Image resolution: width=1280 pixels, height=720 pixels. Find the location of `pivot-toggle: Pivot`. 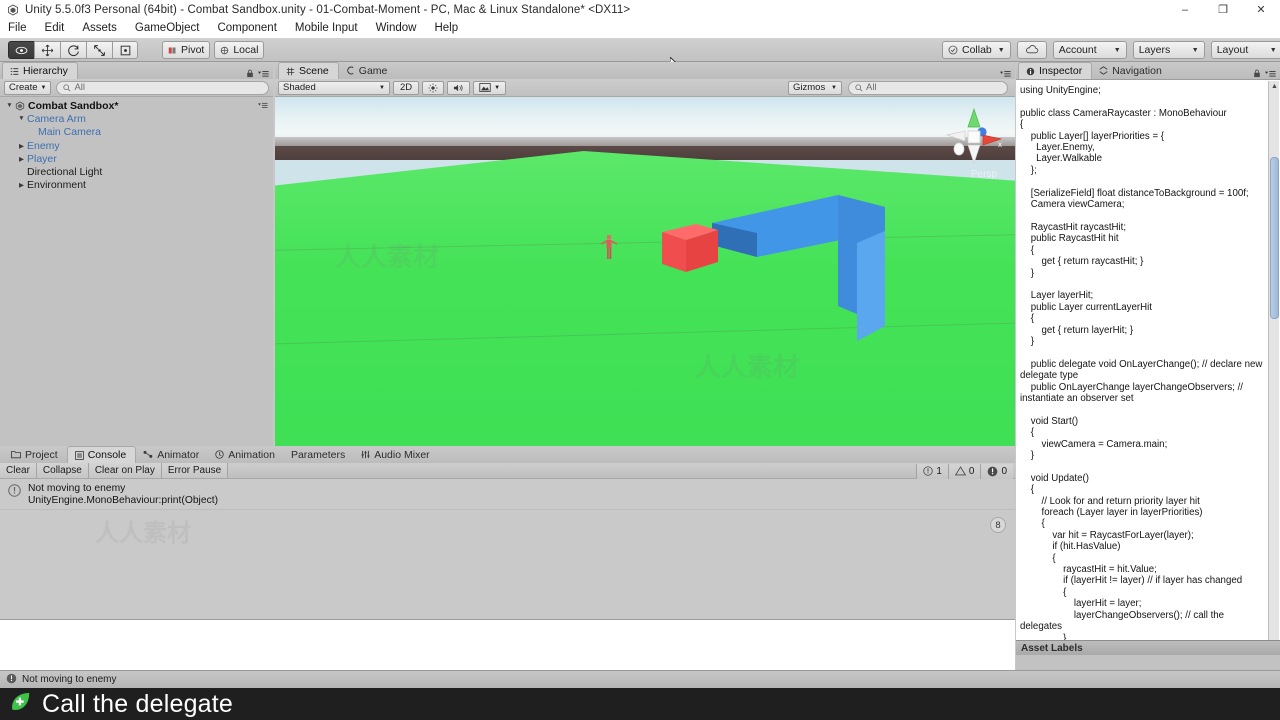

pivot-toggle: Pivot is located at coordinates (186, 50).